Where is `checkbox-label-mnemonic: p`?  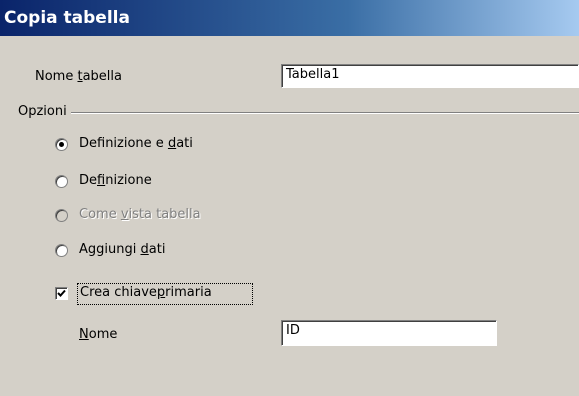
checkbox-label-mnemonic: p is located at coordinates (161, 292).